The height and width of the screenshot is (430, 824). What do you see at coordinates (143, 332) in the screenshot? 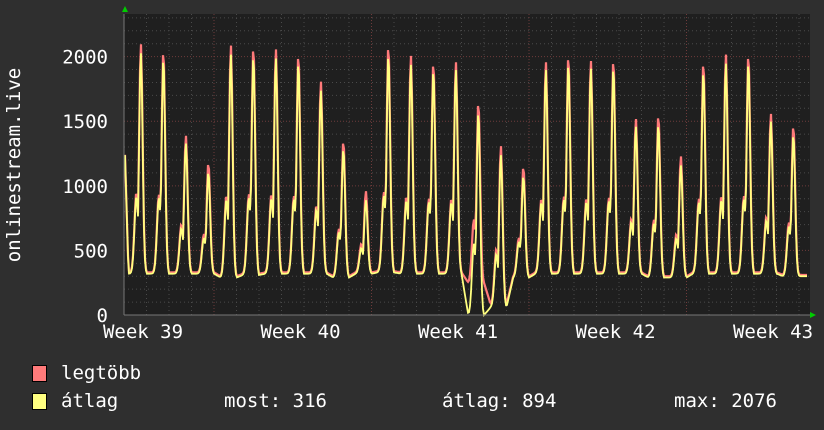
I see `x-tick-label: Week 39` at bounding box center [143, 332].